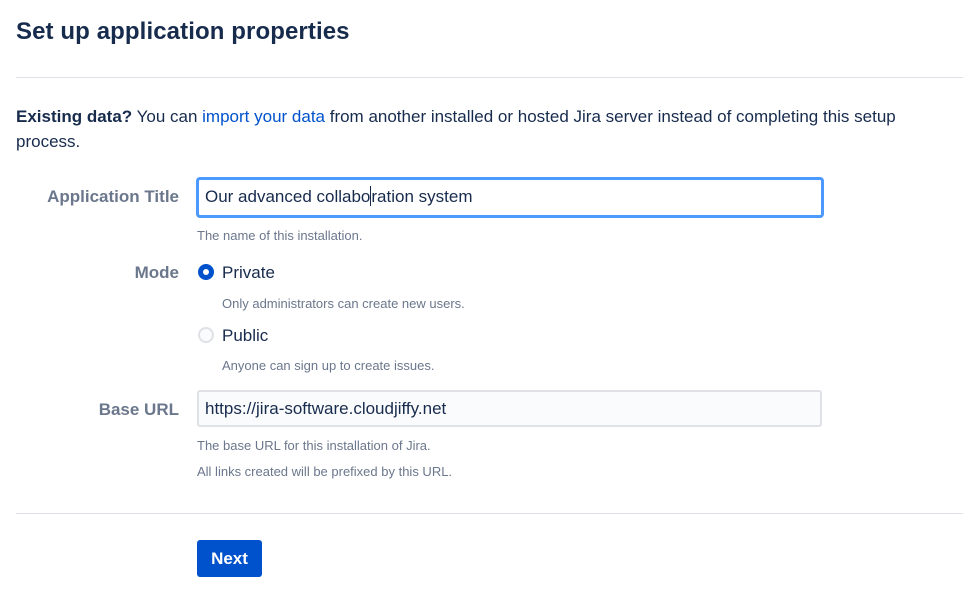  Describe the element at coordinates (510, 197) in the screenshot. I see `app-title-input: Our advanced collaboration system` at that location.